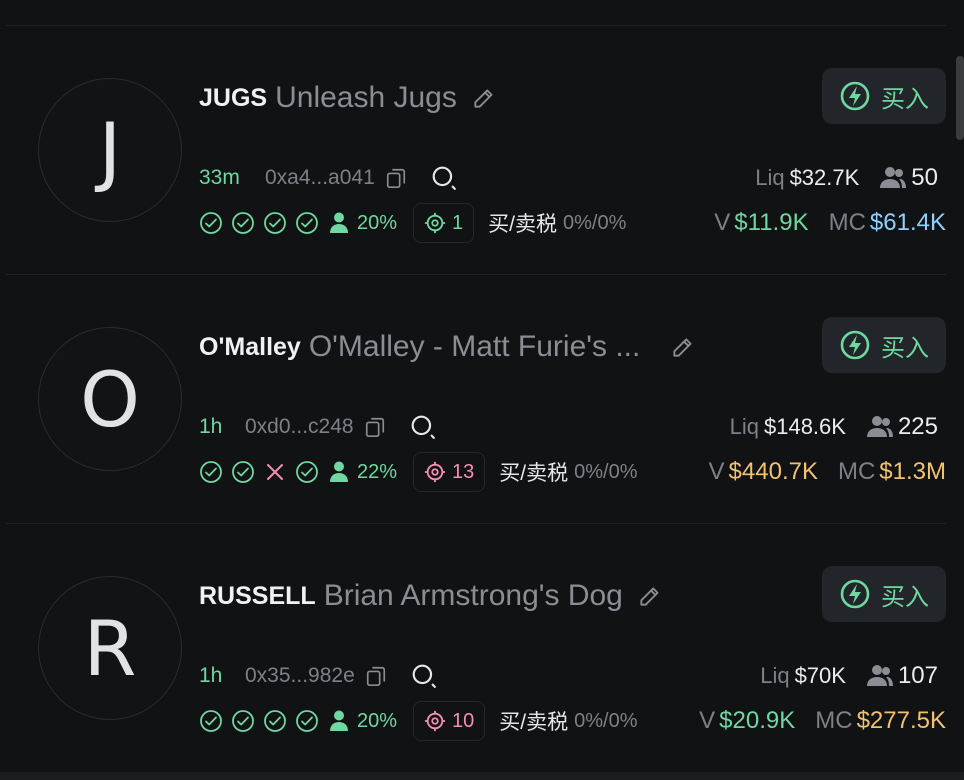 The width and height of the screenshot is (964, 780). What do you see at coordinates (275, 472) in the screenshot?
I see `cross-icon` at bounding box center [275, 472].